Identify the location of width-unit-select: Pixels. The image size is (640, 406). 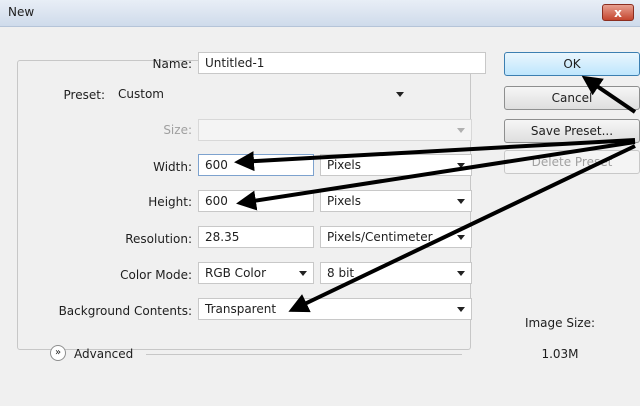
(396, 165).